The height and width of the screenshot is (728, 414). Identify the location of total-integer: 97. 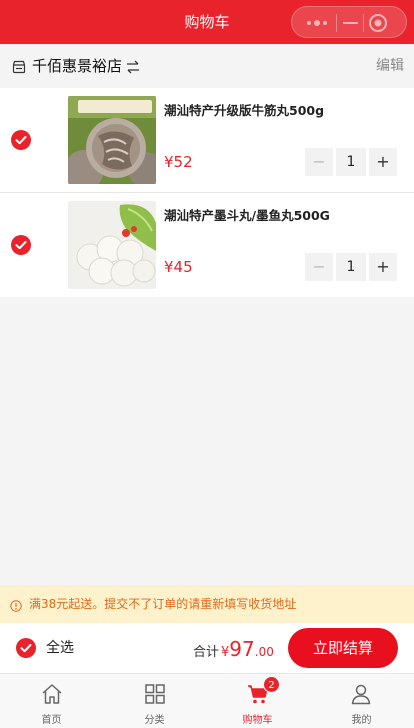
(242, 649).